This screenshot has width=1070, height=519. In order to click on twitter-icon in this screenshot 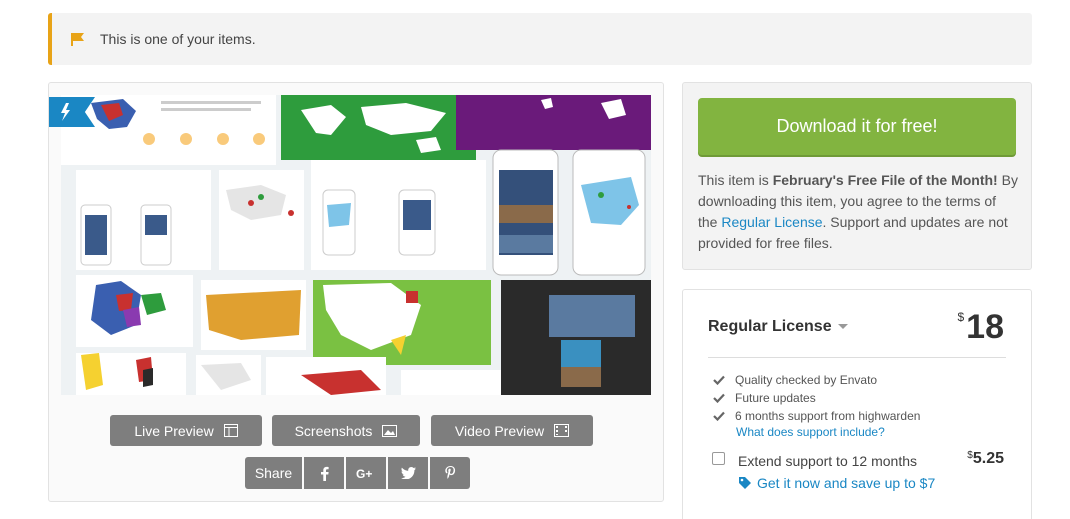, I will do `click(408, 473)`.